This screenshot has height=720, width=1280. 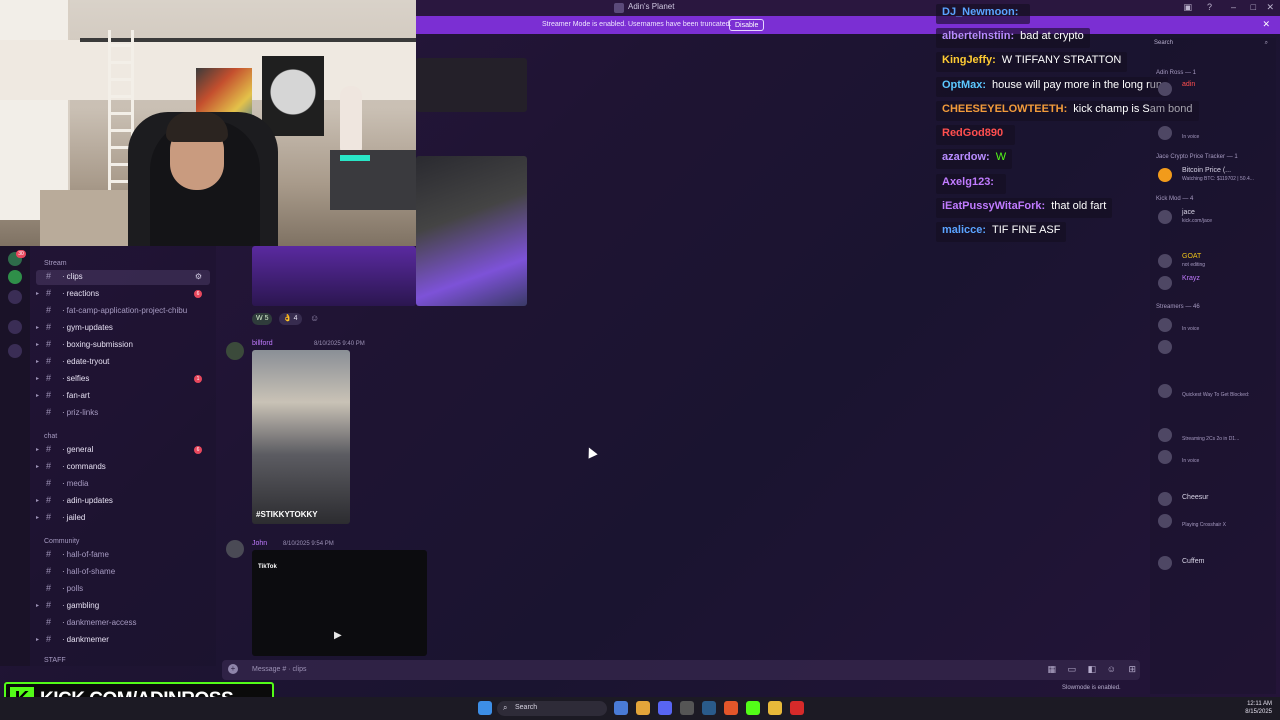 I want to click on channel-settings-icon: ⚙, so click(x=198, y=276).